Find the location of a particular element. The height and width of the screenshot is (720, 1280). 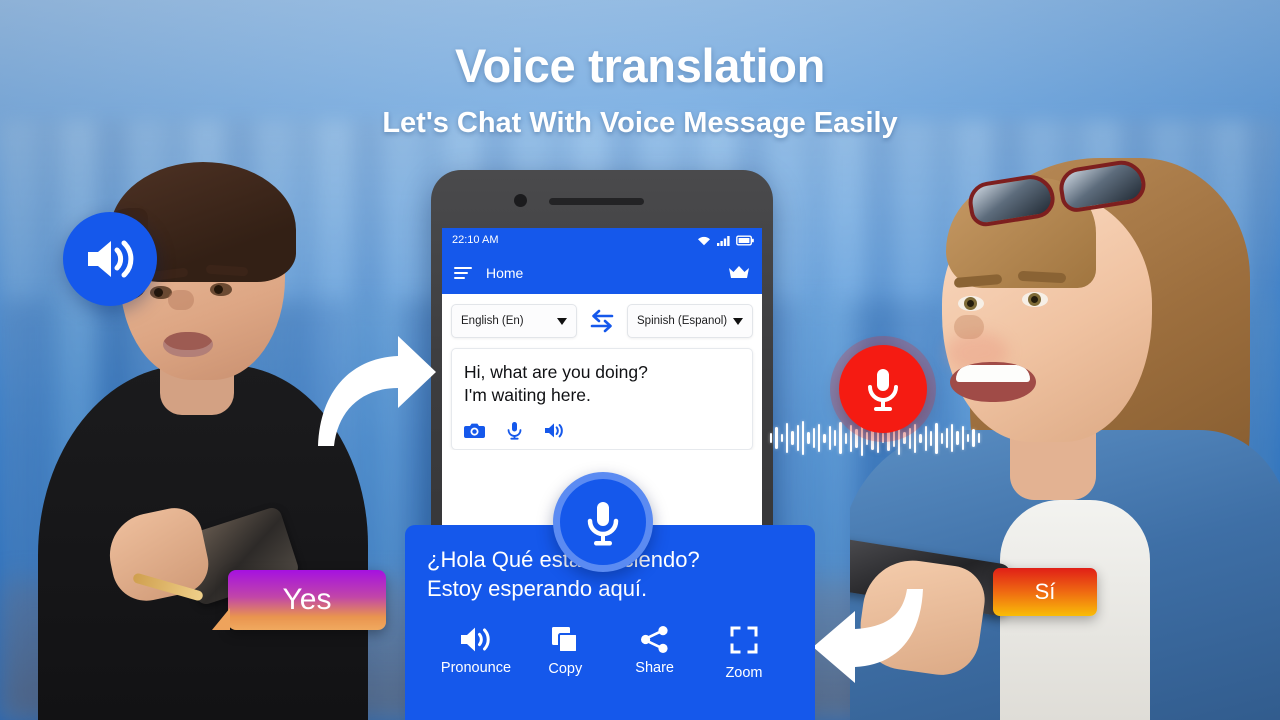

swap-arrows-icon is located at coordinates (602, 321).